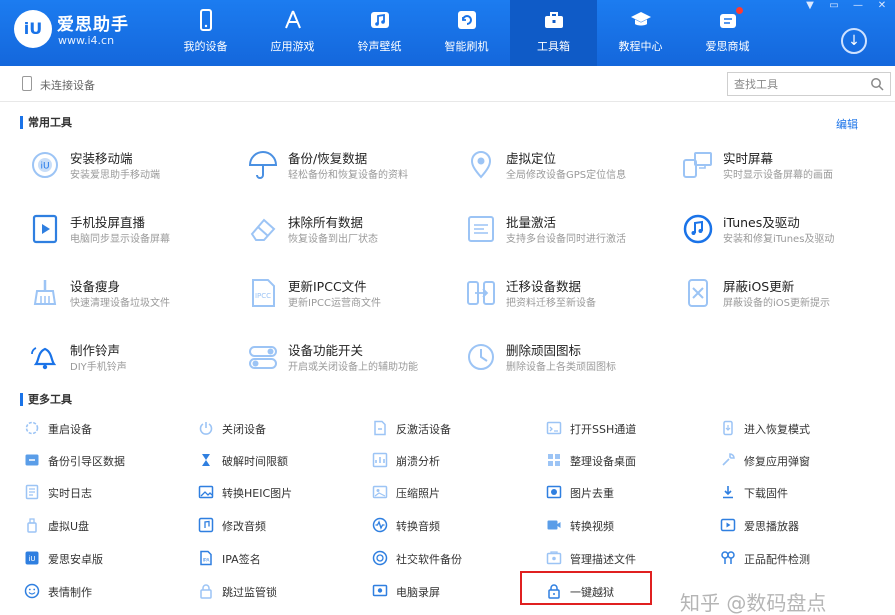  Describe the element at coordinates (351, 292) in the screenshot. I see `tool-update-ipcc: IPCC 更新IPCC文件 更新IPCC运营商文件` at that location.